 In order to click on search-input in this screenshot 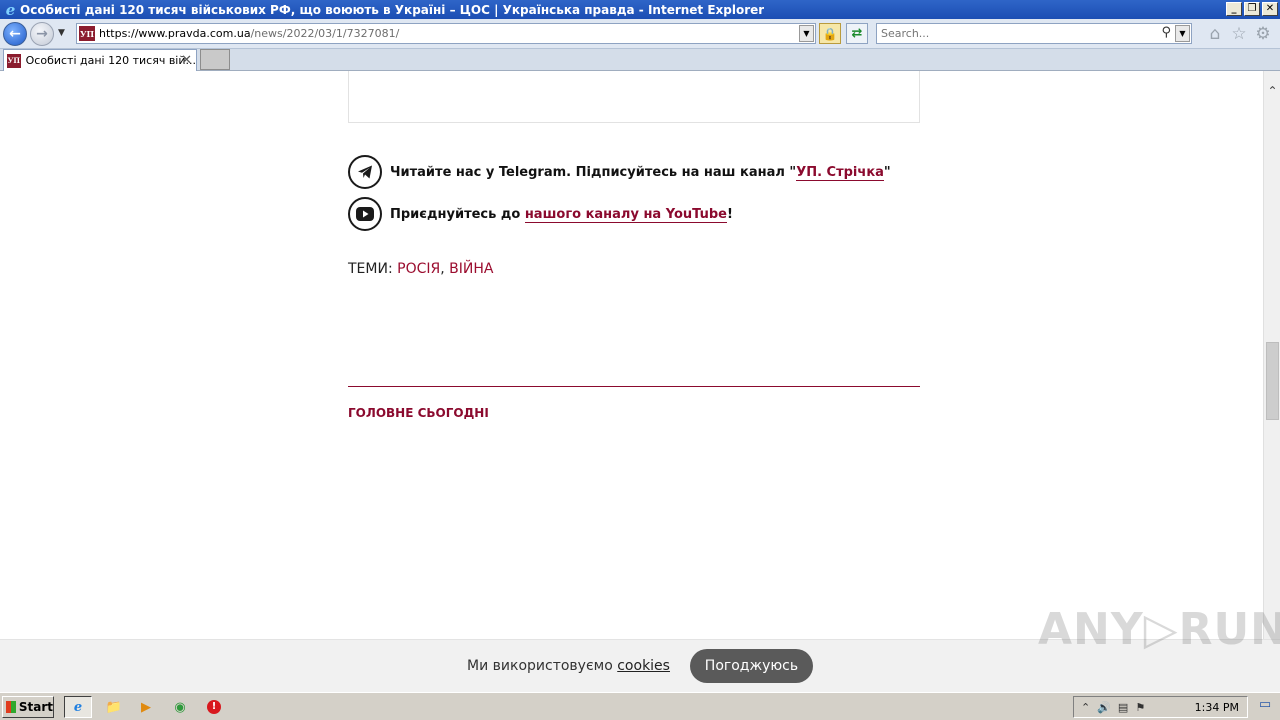, I will do `click(1016, 33)`.